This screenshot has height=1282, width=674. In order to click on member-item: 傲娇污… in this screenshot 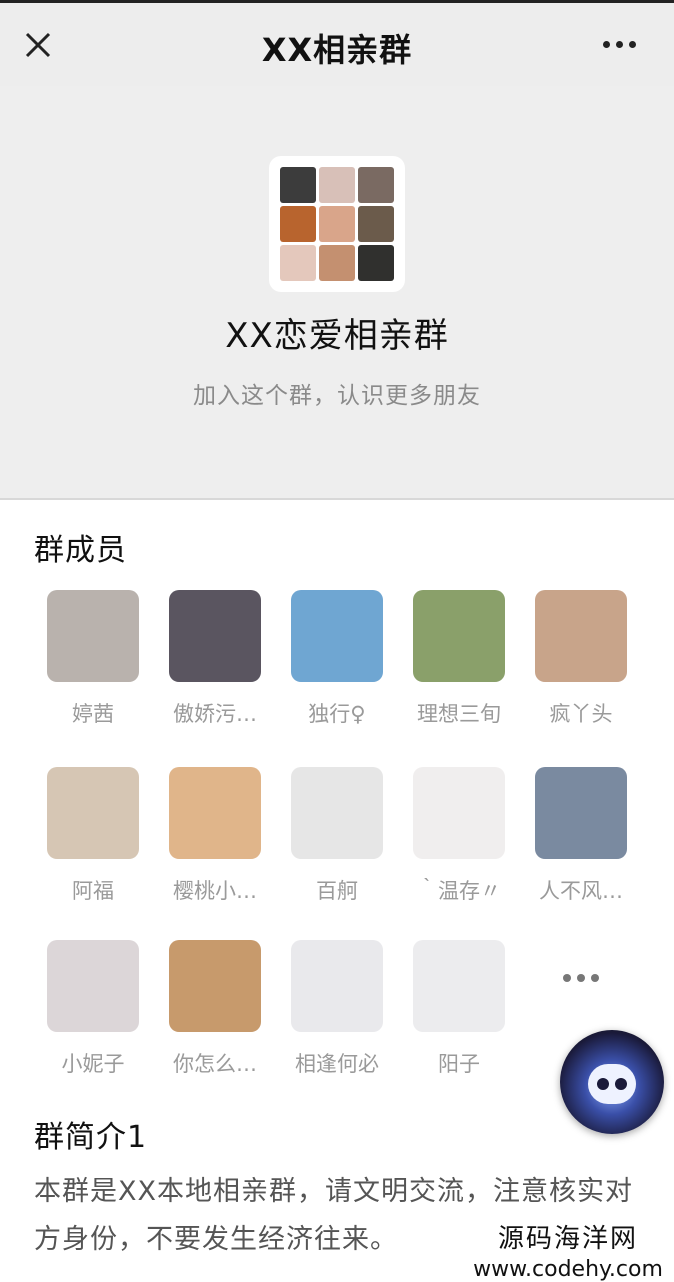, I will do `click(215, 659)`.